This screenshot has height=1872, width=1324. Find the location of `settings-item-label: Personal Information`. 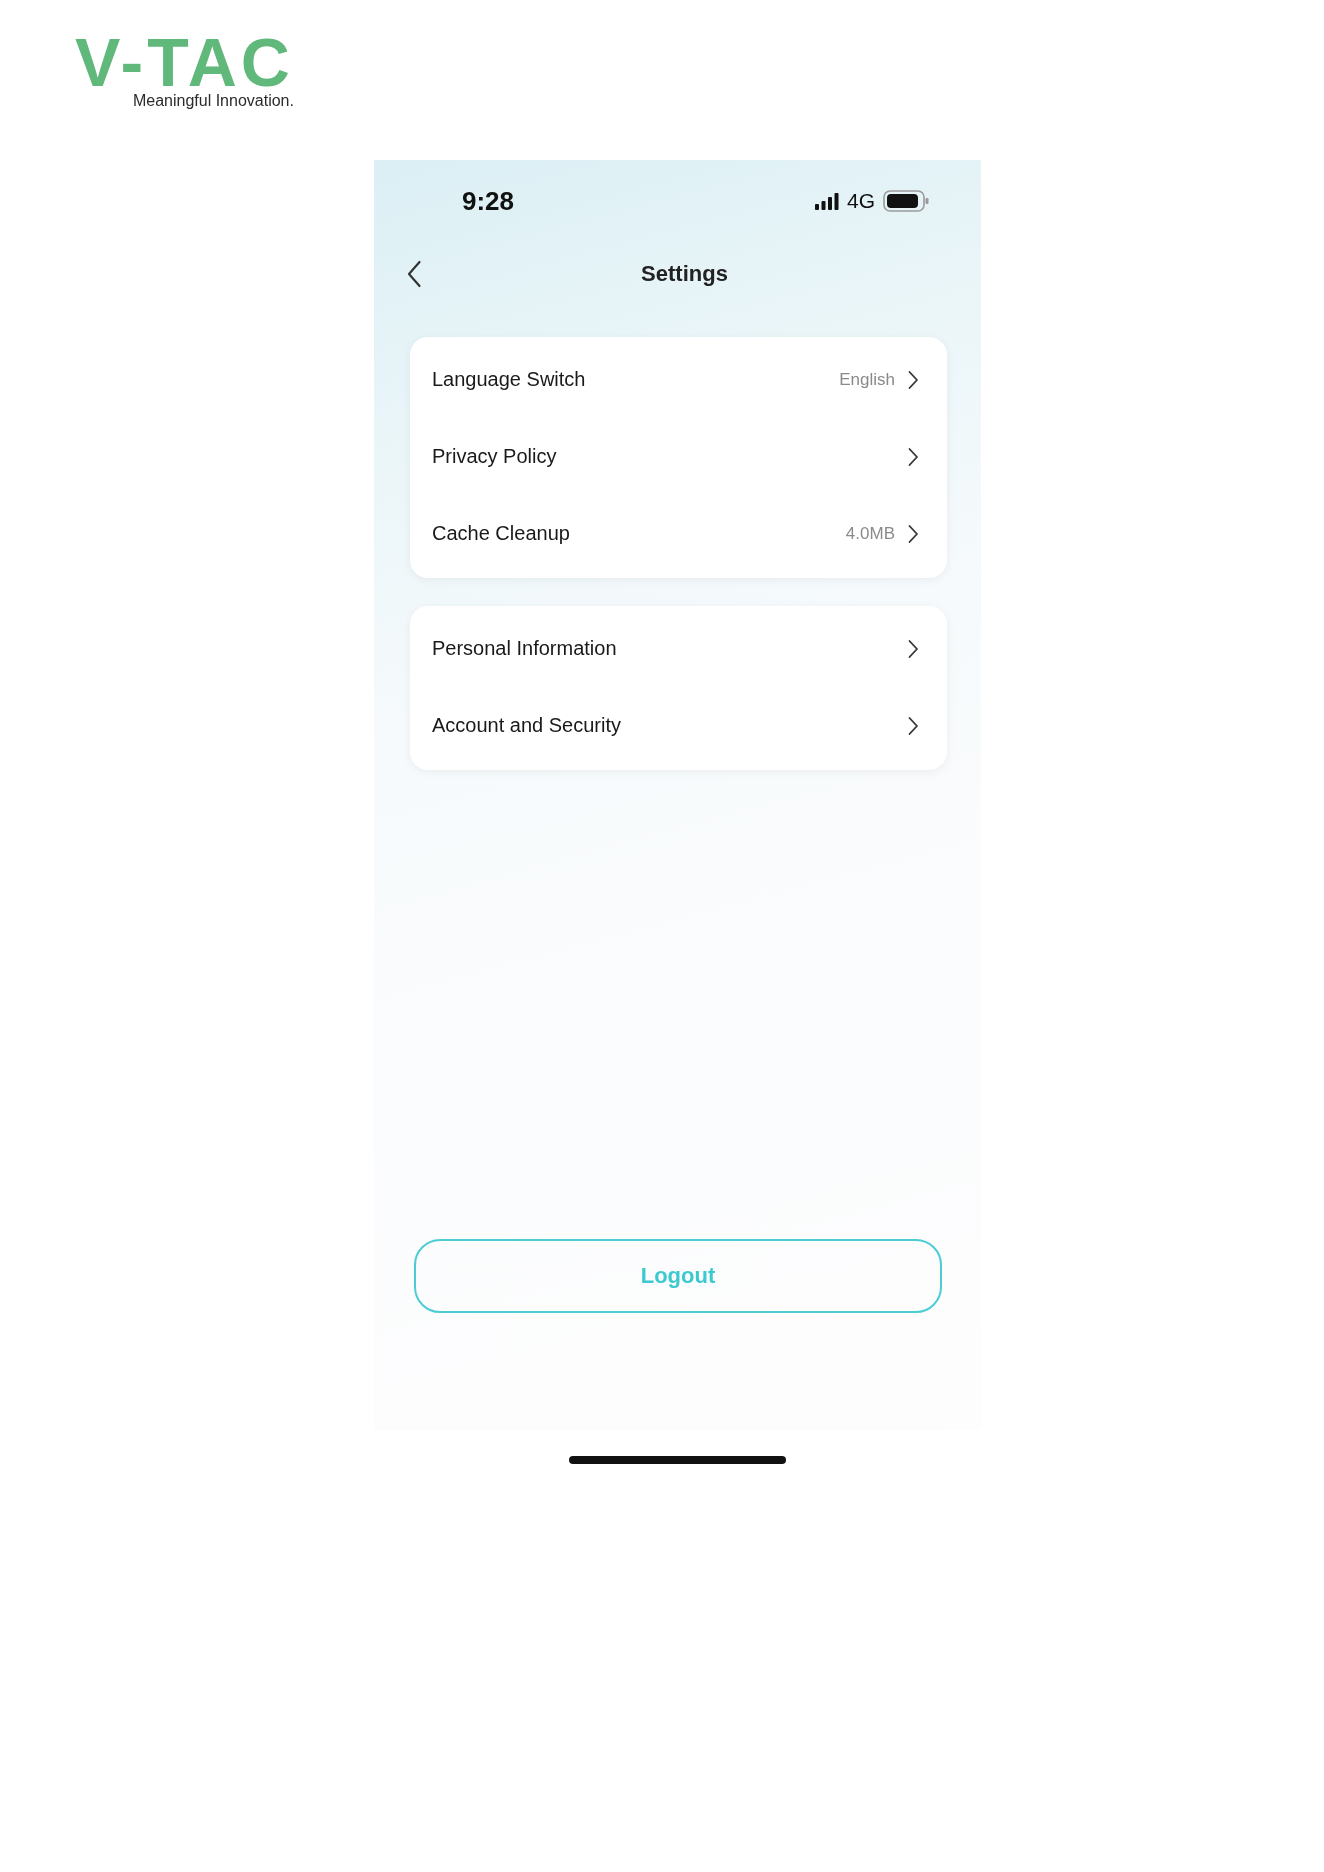

settings-item-label: Personal Information is located at coordinates (524, 648).